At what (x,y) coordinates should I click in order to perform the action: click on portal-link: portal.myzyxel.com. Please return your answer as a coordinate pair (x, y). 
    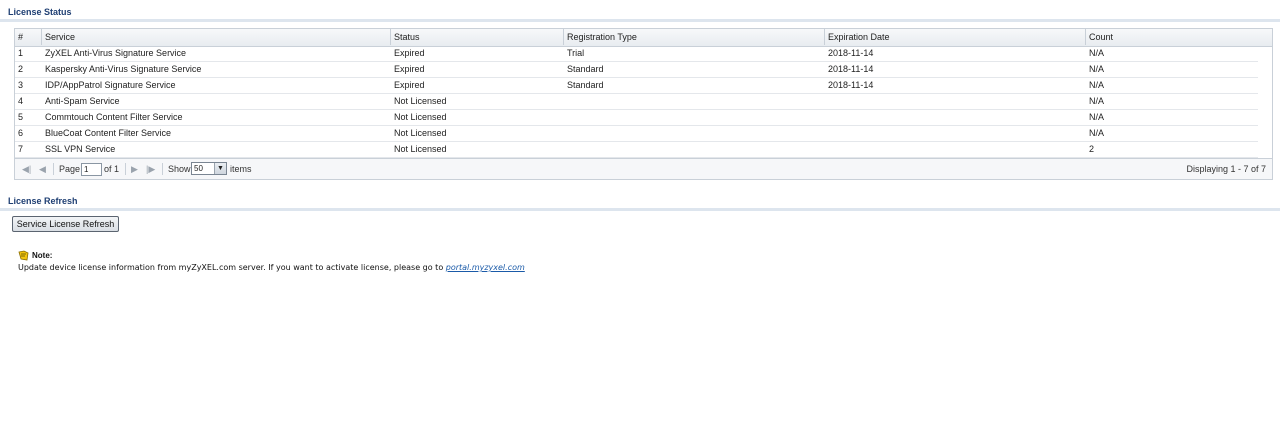
    Looking at the image, I should click on (485, 267).